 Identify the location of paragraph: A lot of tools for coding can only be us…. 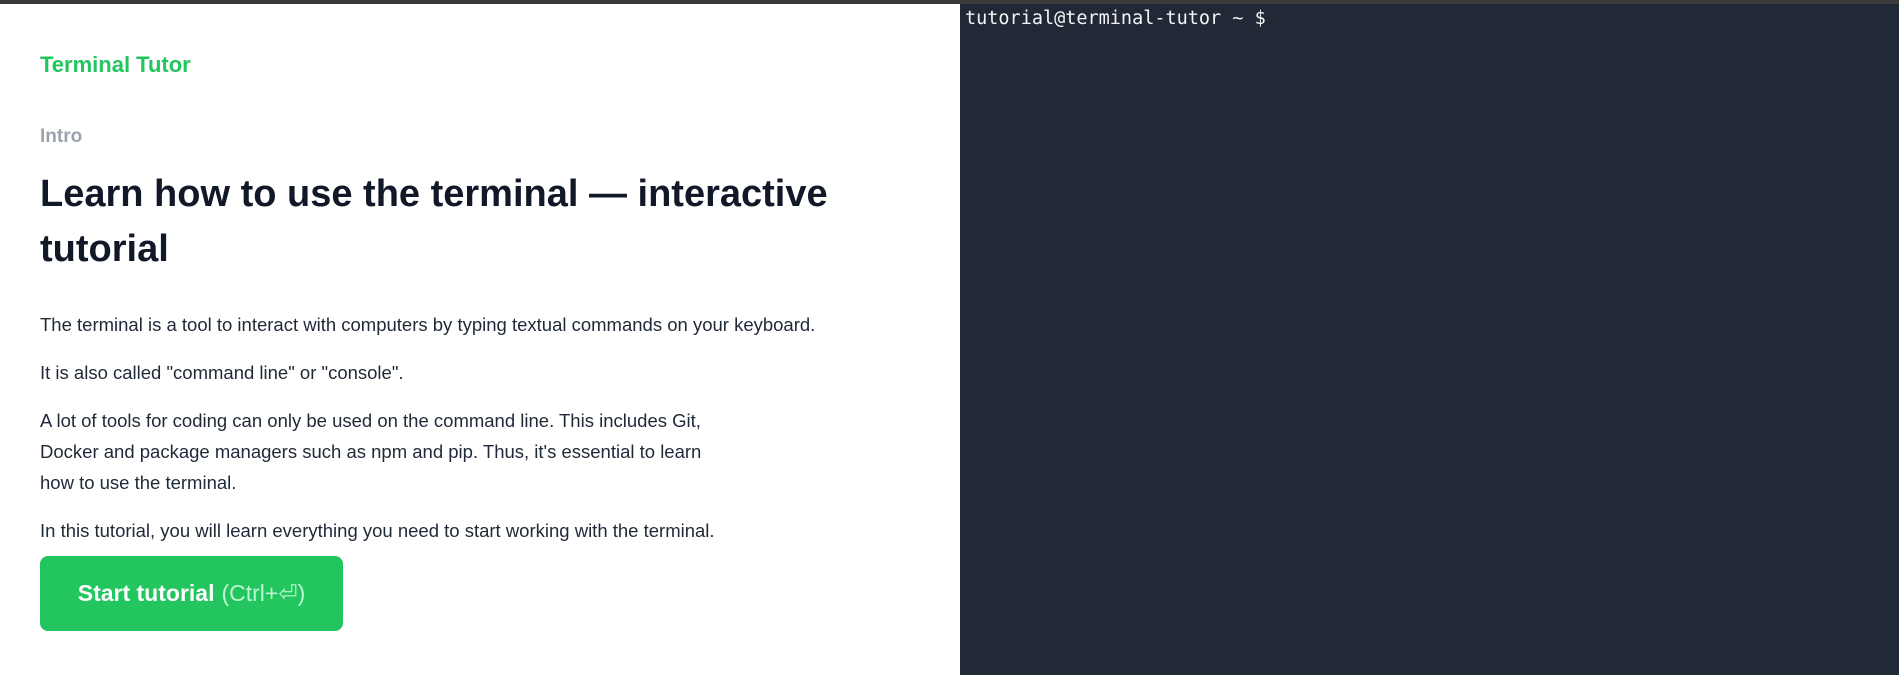
(371, 451).